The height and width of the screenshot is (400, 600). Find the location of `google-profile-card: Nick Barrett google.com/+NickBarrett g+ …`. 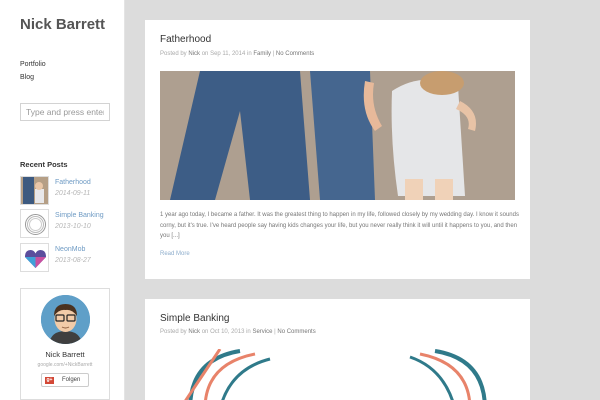

google-profile-card: Nick Barrett google.com/+NickBarrett g+ … is located at coordinates (65, 344).